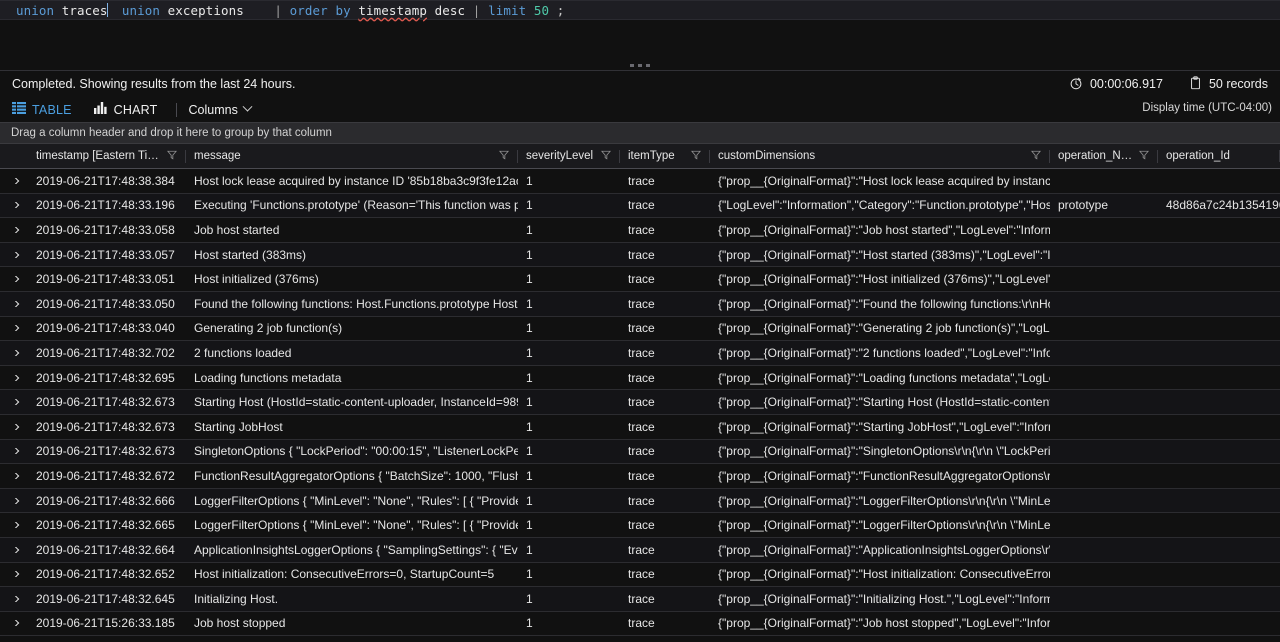 Image resolution: width=1280 pixels, height=642 pixels. I want to click on column-header-label: itemType, so click(651, 156).